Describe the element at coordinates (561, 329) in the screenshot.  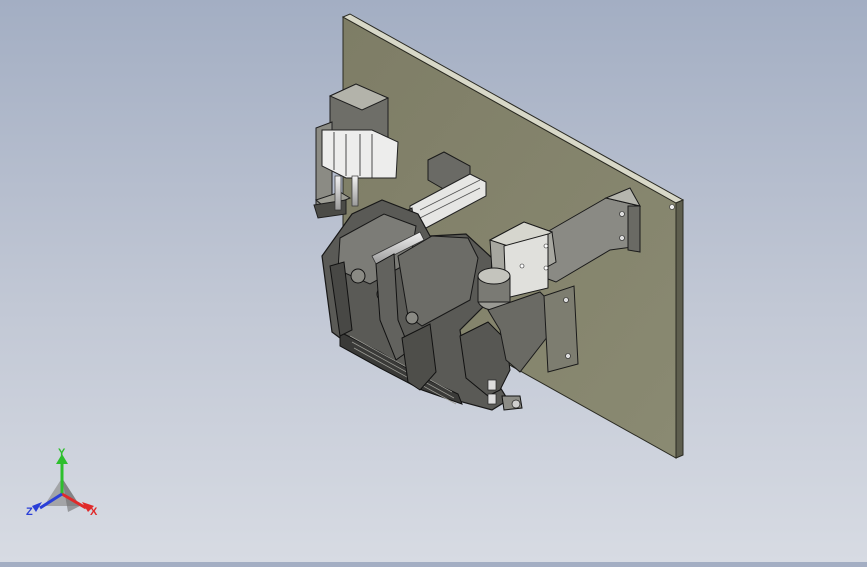
I see `plate-mount-tab` at that location.